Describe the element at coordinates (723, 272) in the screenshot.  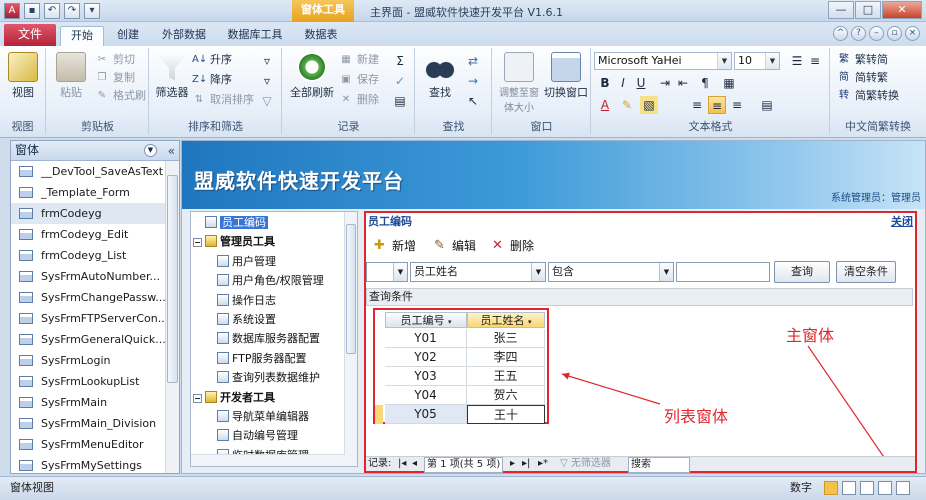
I see `filter-value-input` at that location.